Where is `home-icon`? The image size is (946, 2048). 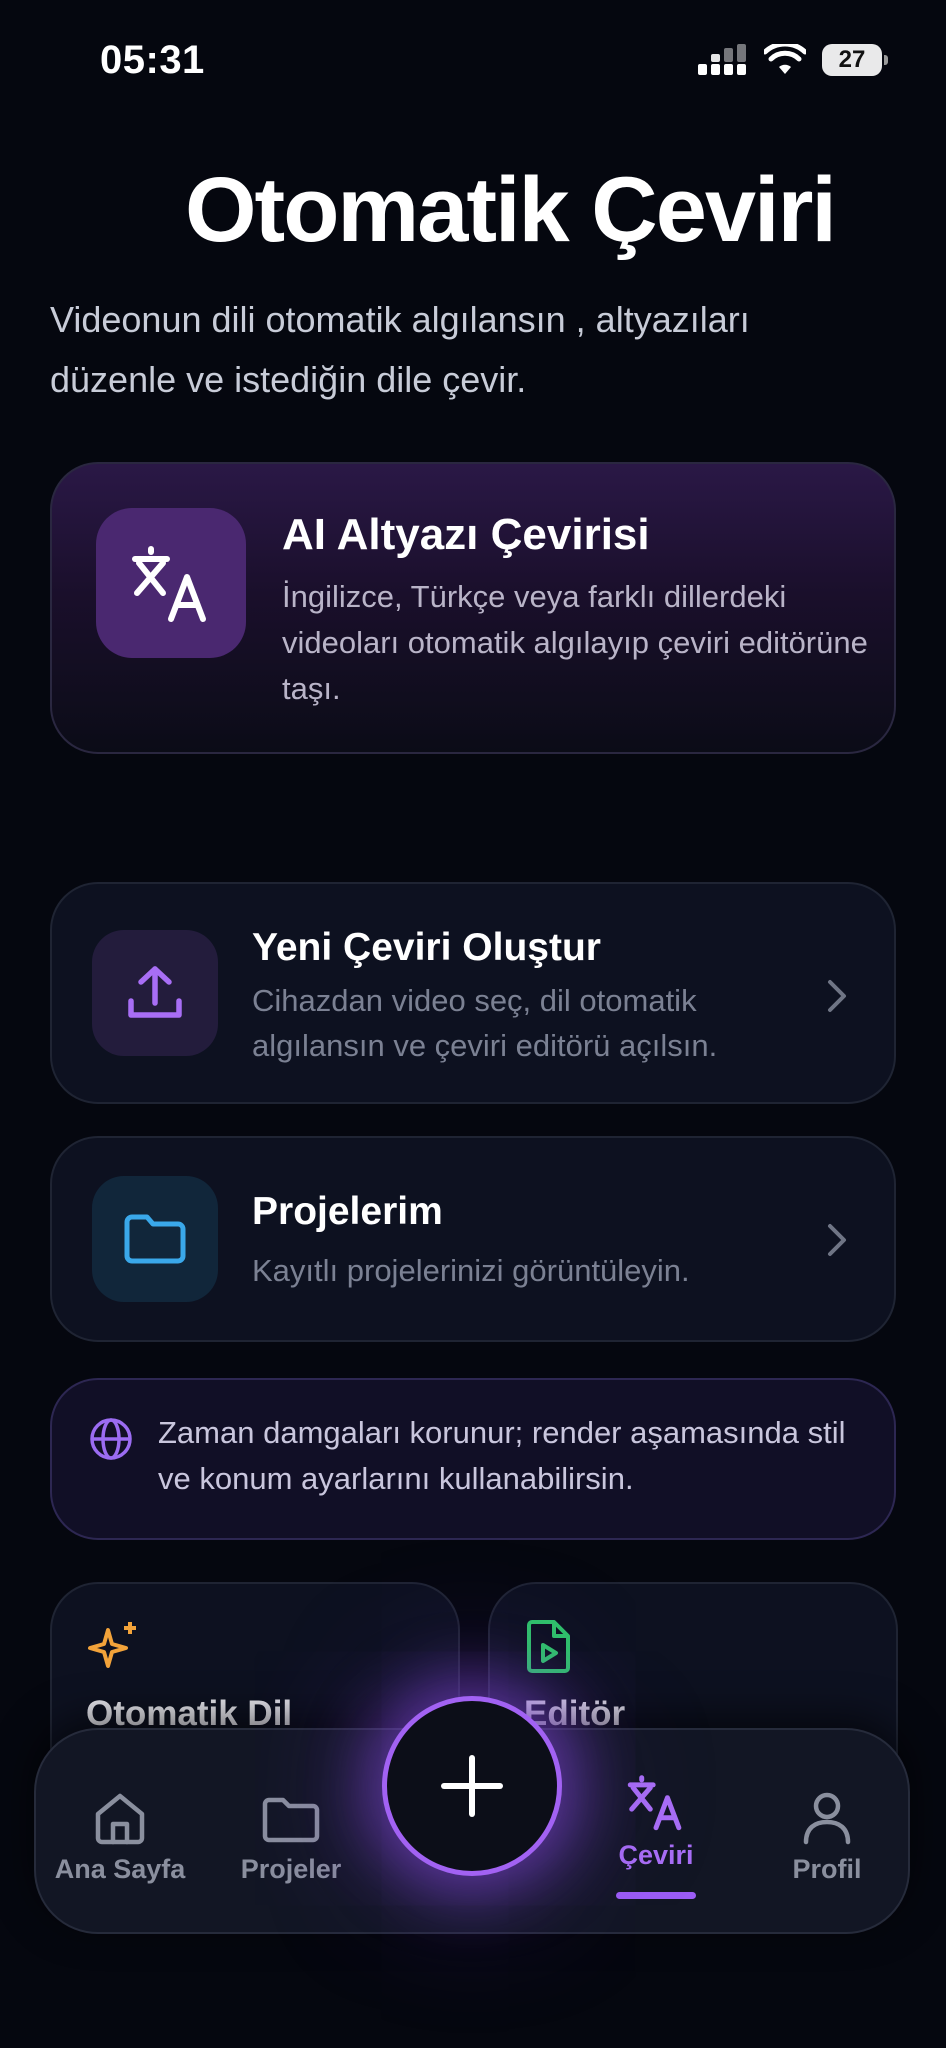 home-icon is located at coordinates (120, 1819).